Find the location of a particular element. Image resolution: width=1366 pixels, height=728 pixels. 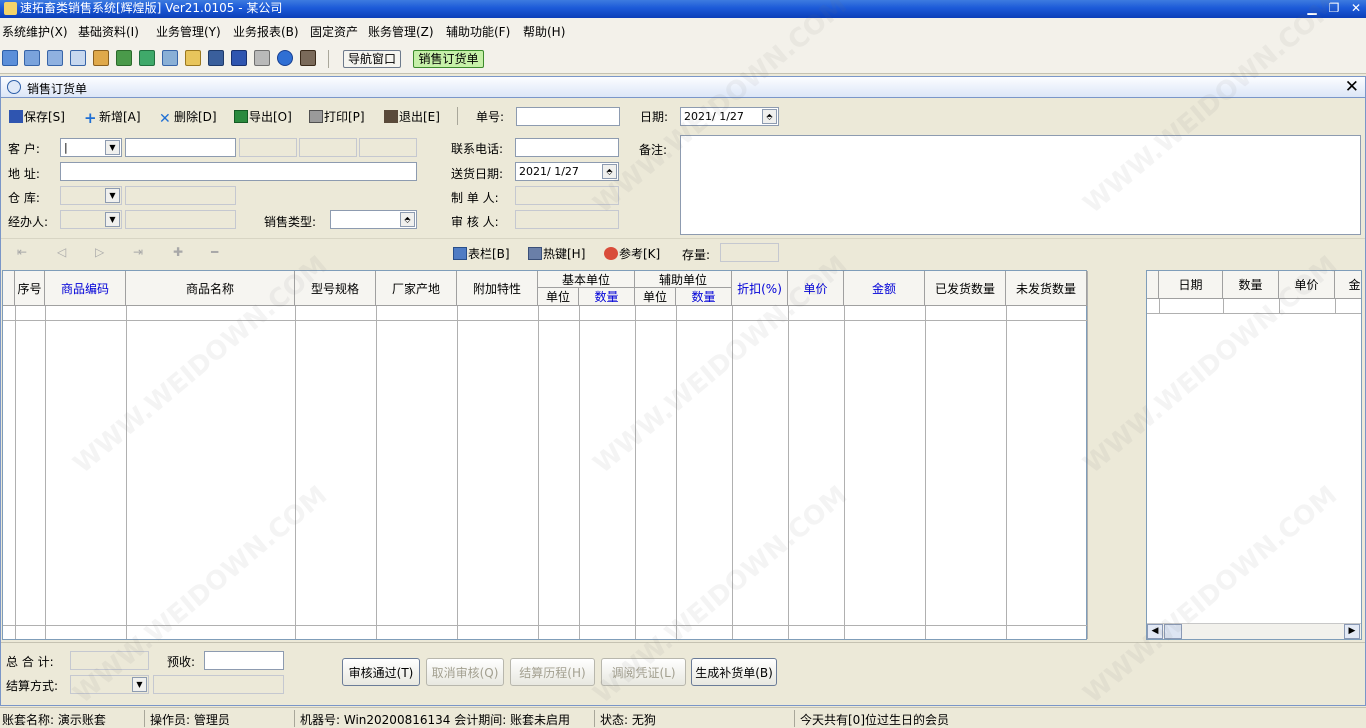

folder-icon is located at coordinates (193, 58).